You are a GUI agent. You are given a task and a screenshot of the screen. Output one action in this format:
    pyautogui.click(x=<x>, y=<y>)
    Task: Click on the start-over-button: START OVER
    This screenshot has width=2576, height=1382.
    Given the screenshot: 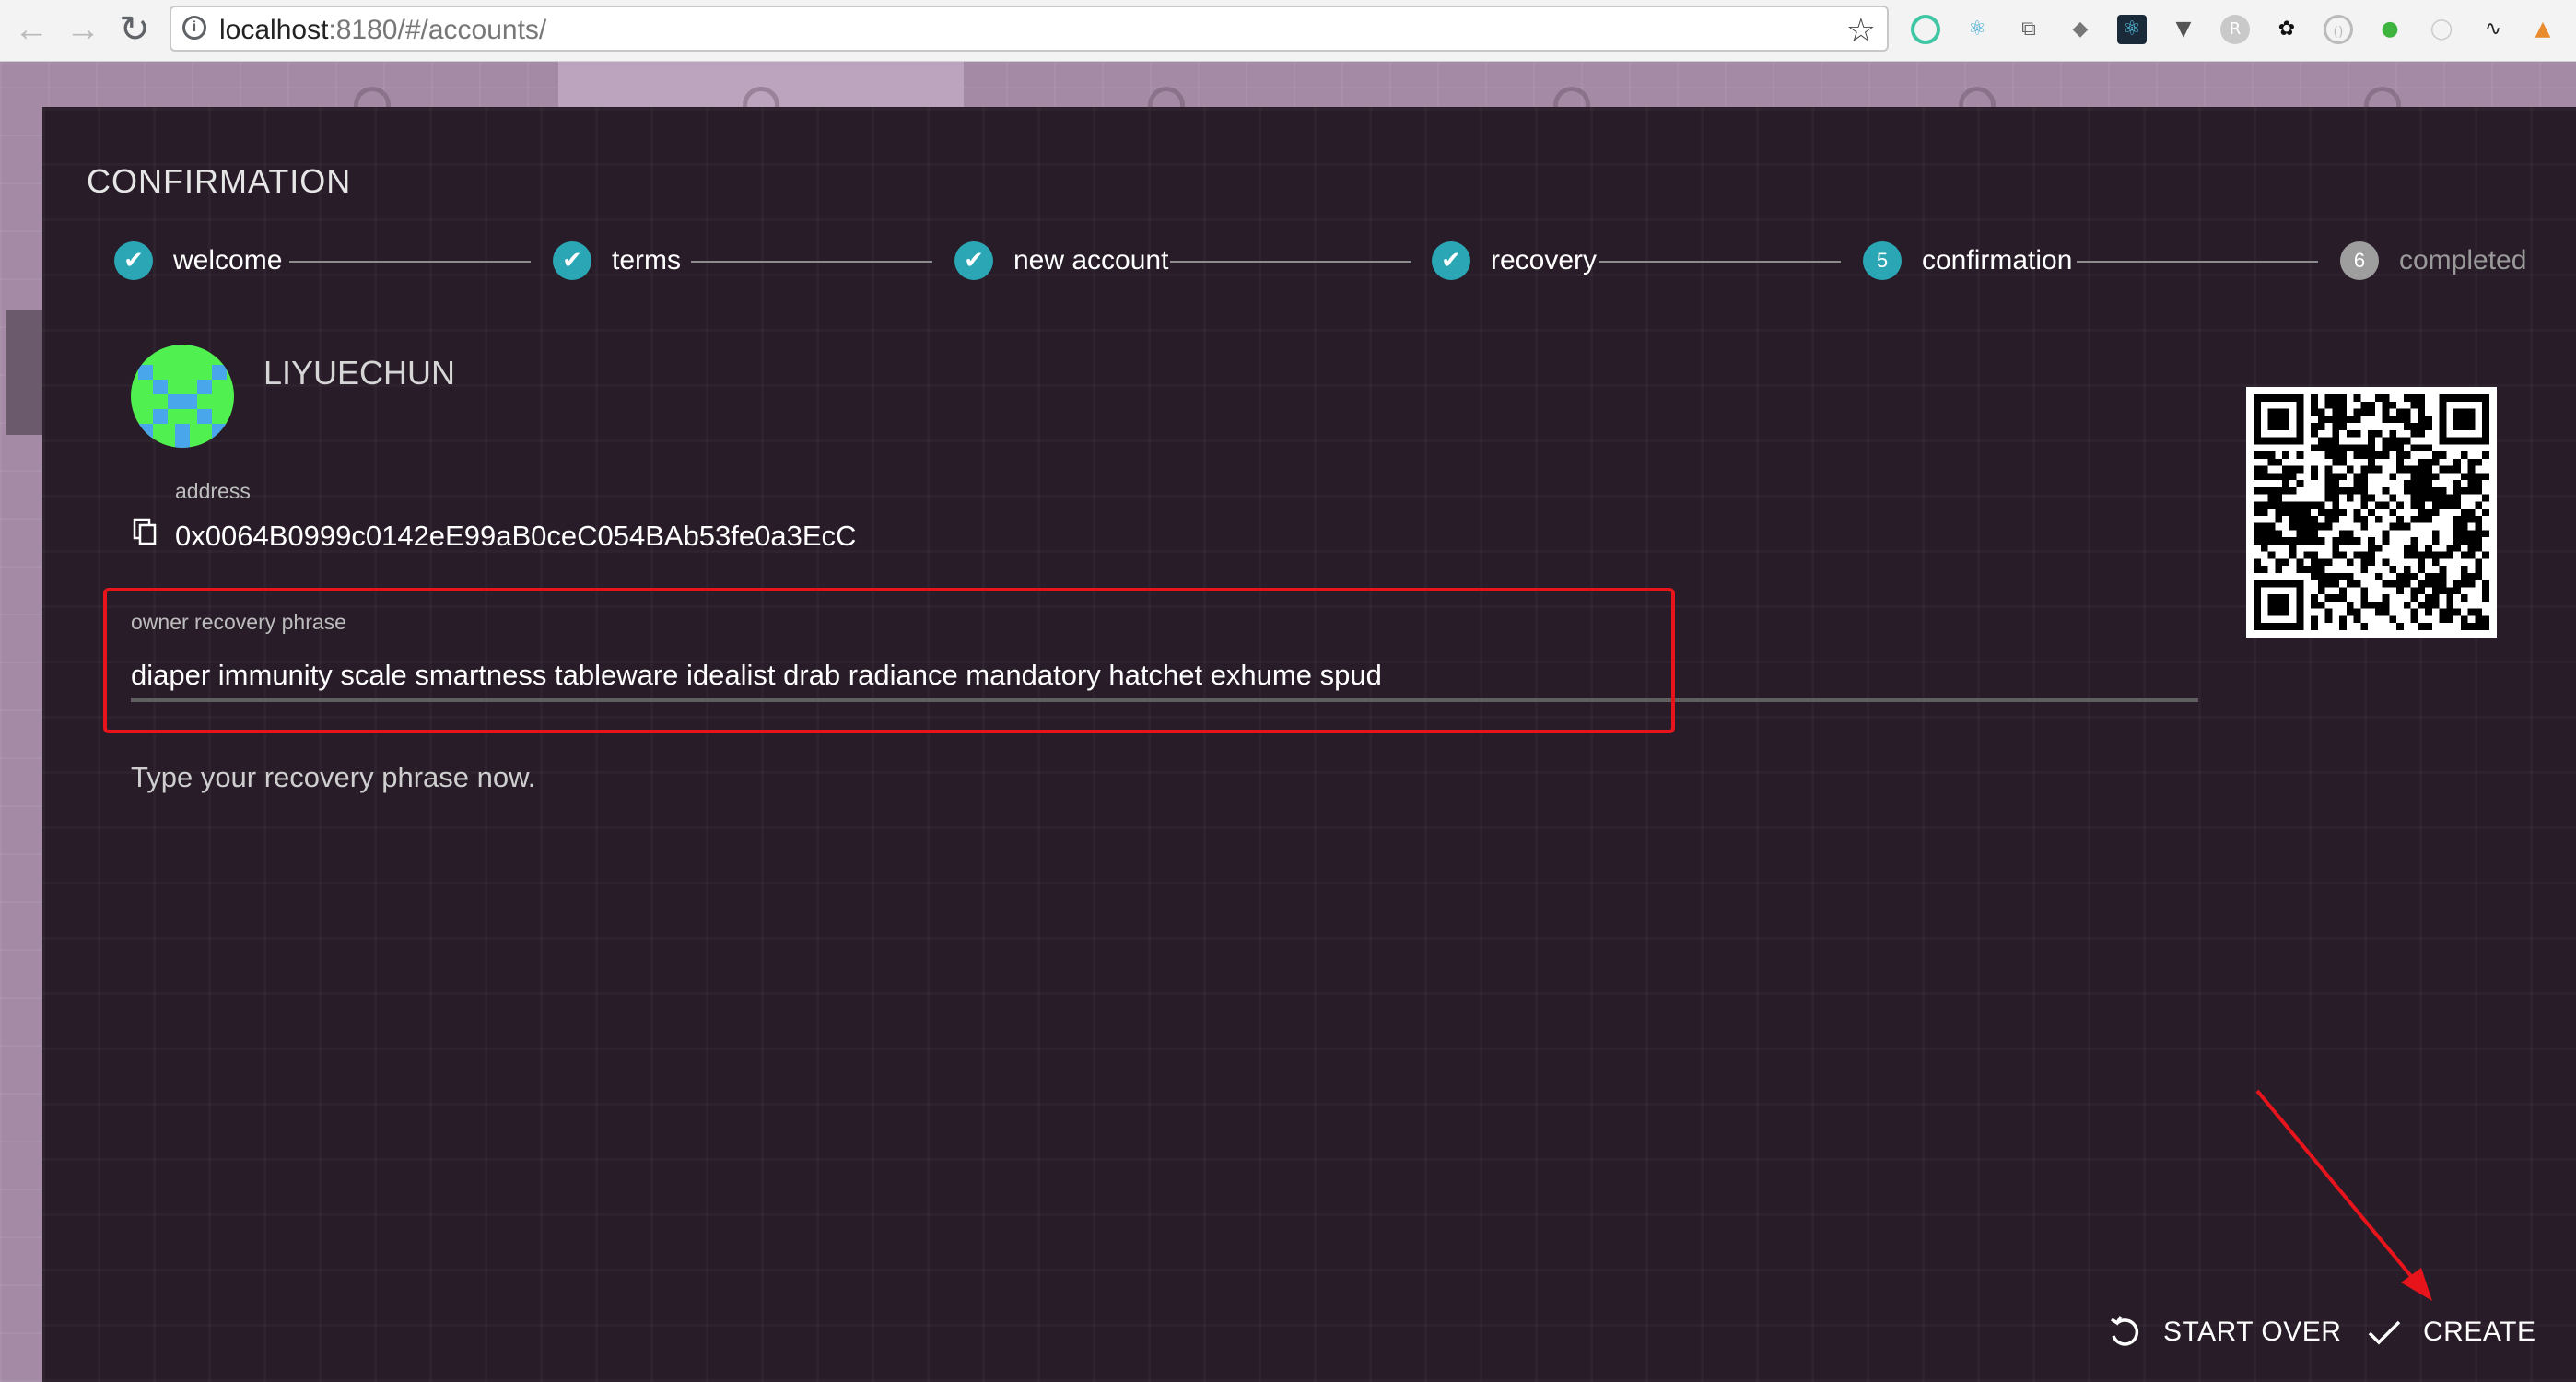 What is the action you would take?
    pyautogui.click(x=2223, y=1332)
    